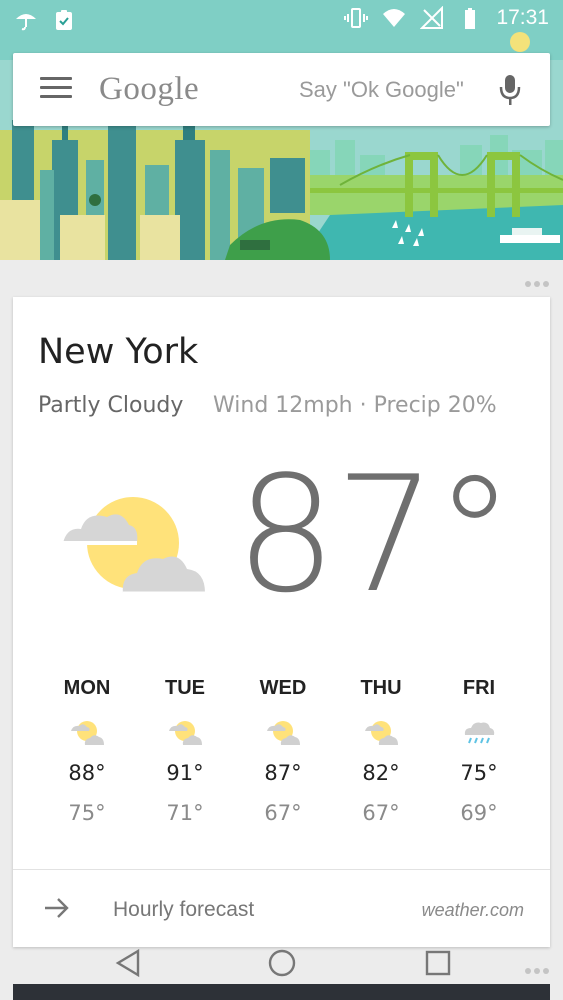 This screenshot has height=1000, width=563. I want to click on weather-source-link: weather.com, so click(473, 910).